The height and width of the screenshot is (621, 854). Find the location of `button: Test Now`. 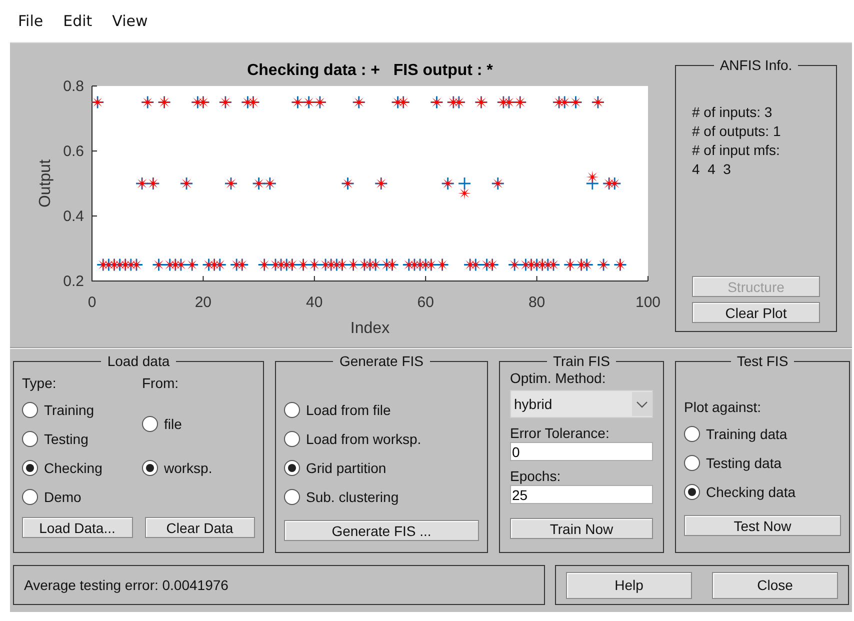

button: Test Now is located at coordinates (762, 525).